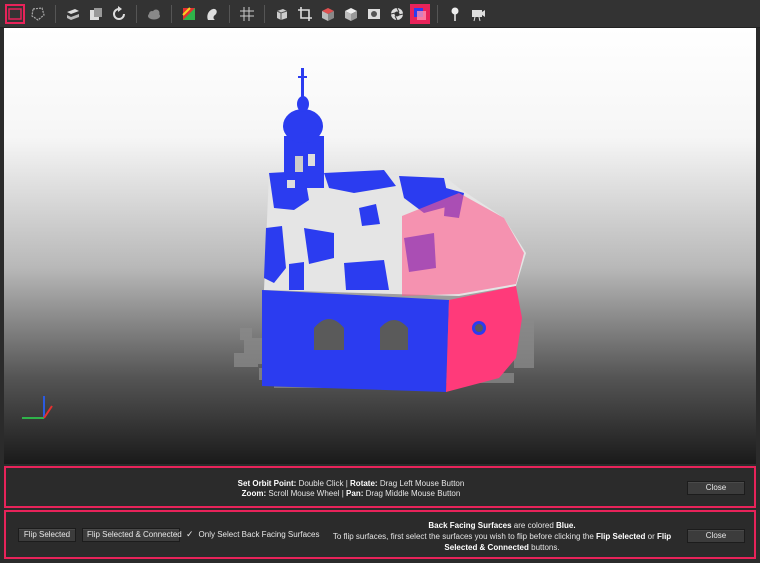 This screenshot has width=760, height=563. I want to click on axis-gizmo, so click(37, 407).